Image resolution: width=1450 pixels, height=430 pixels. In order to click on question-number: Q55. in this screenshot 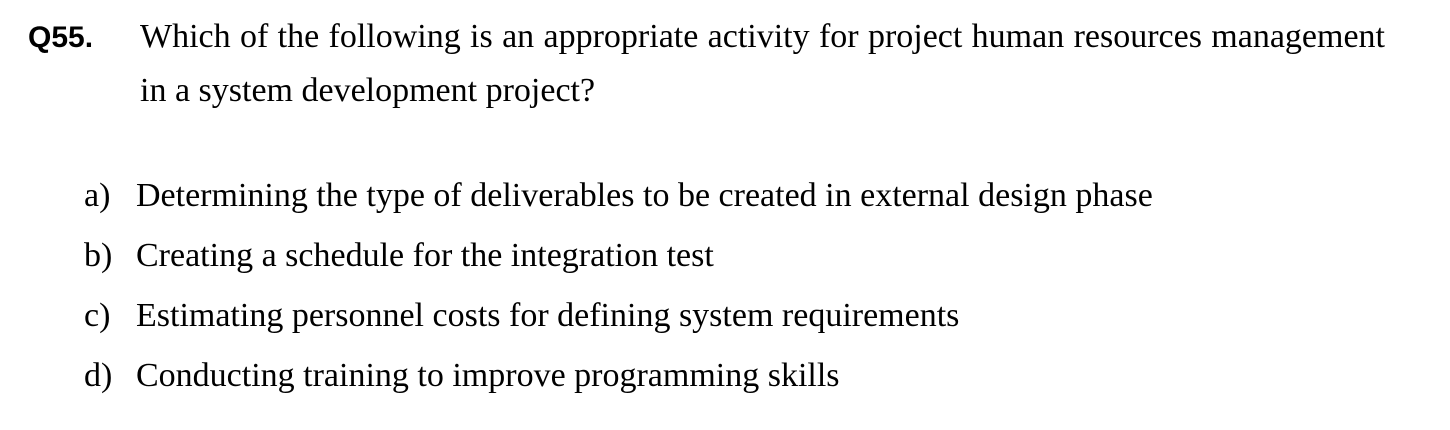, I will do `click(61, 37)`.